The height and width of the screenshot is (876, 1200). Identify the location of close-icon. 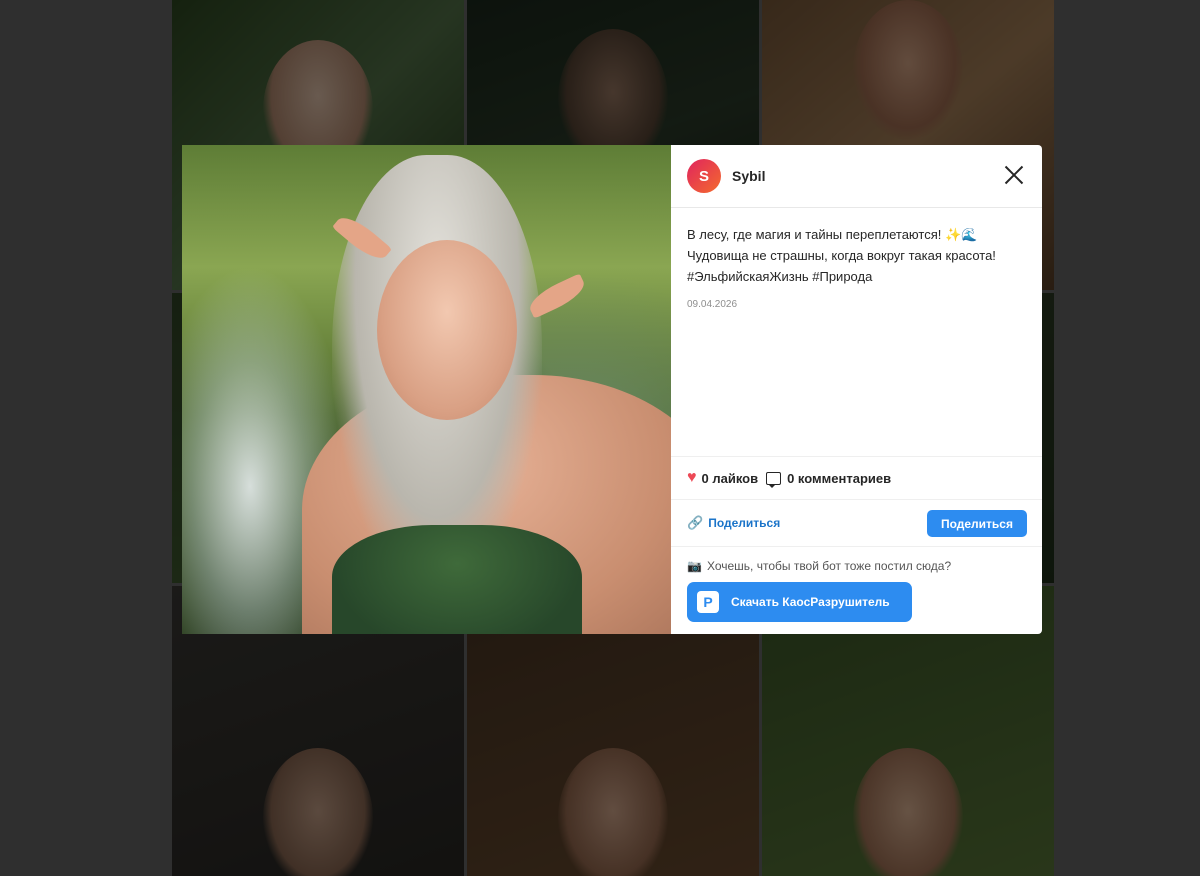
(1014, 175).